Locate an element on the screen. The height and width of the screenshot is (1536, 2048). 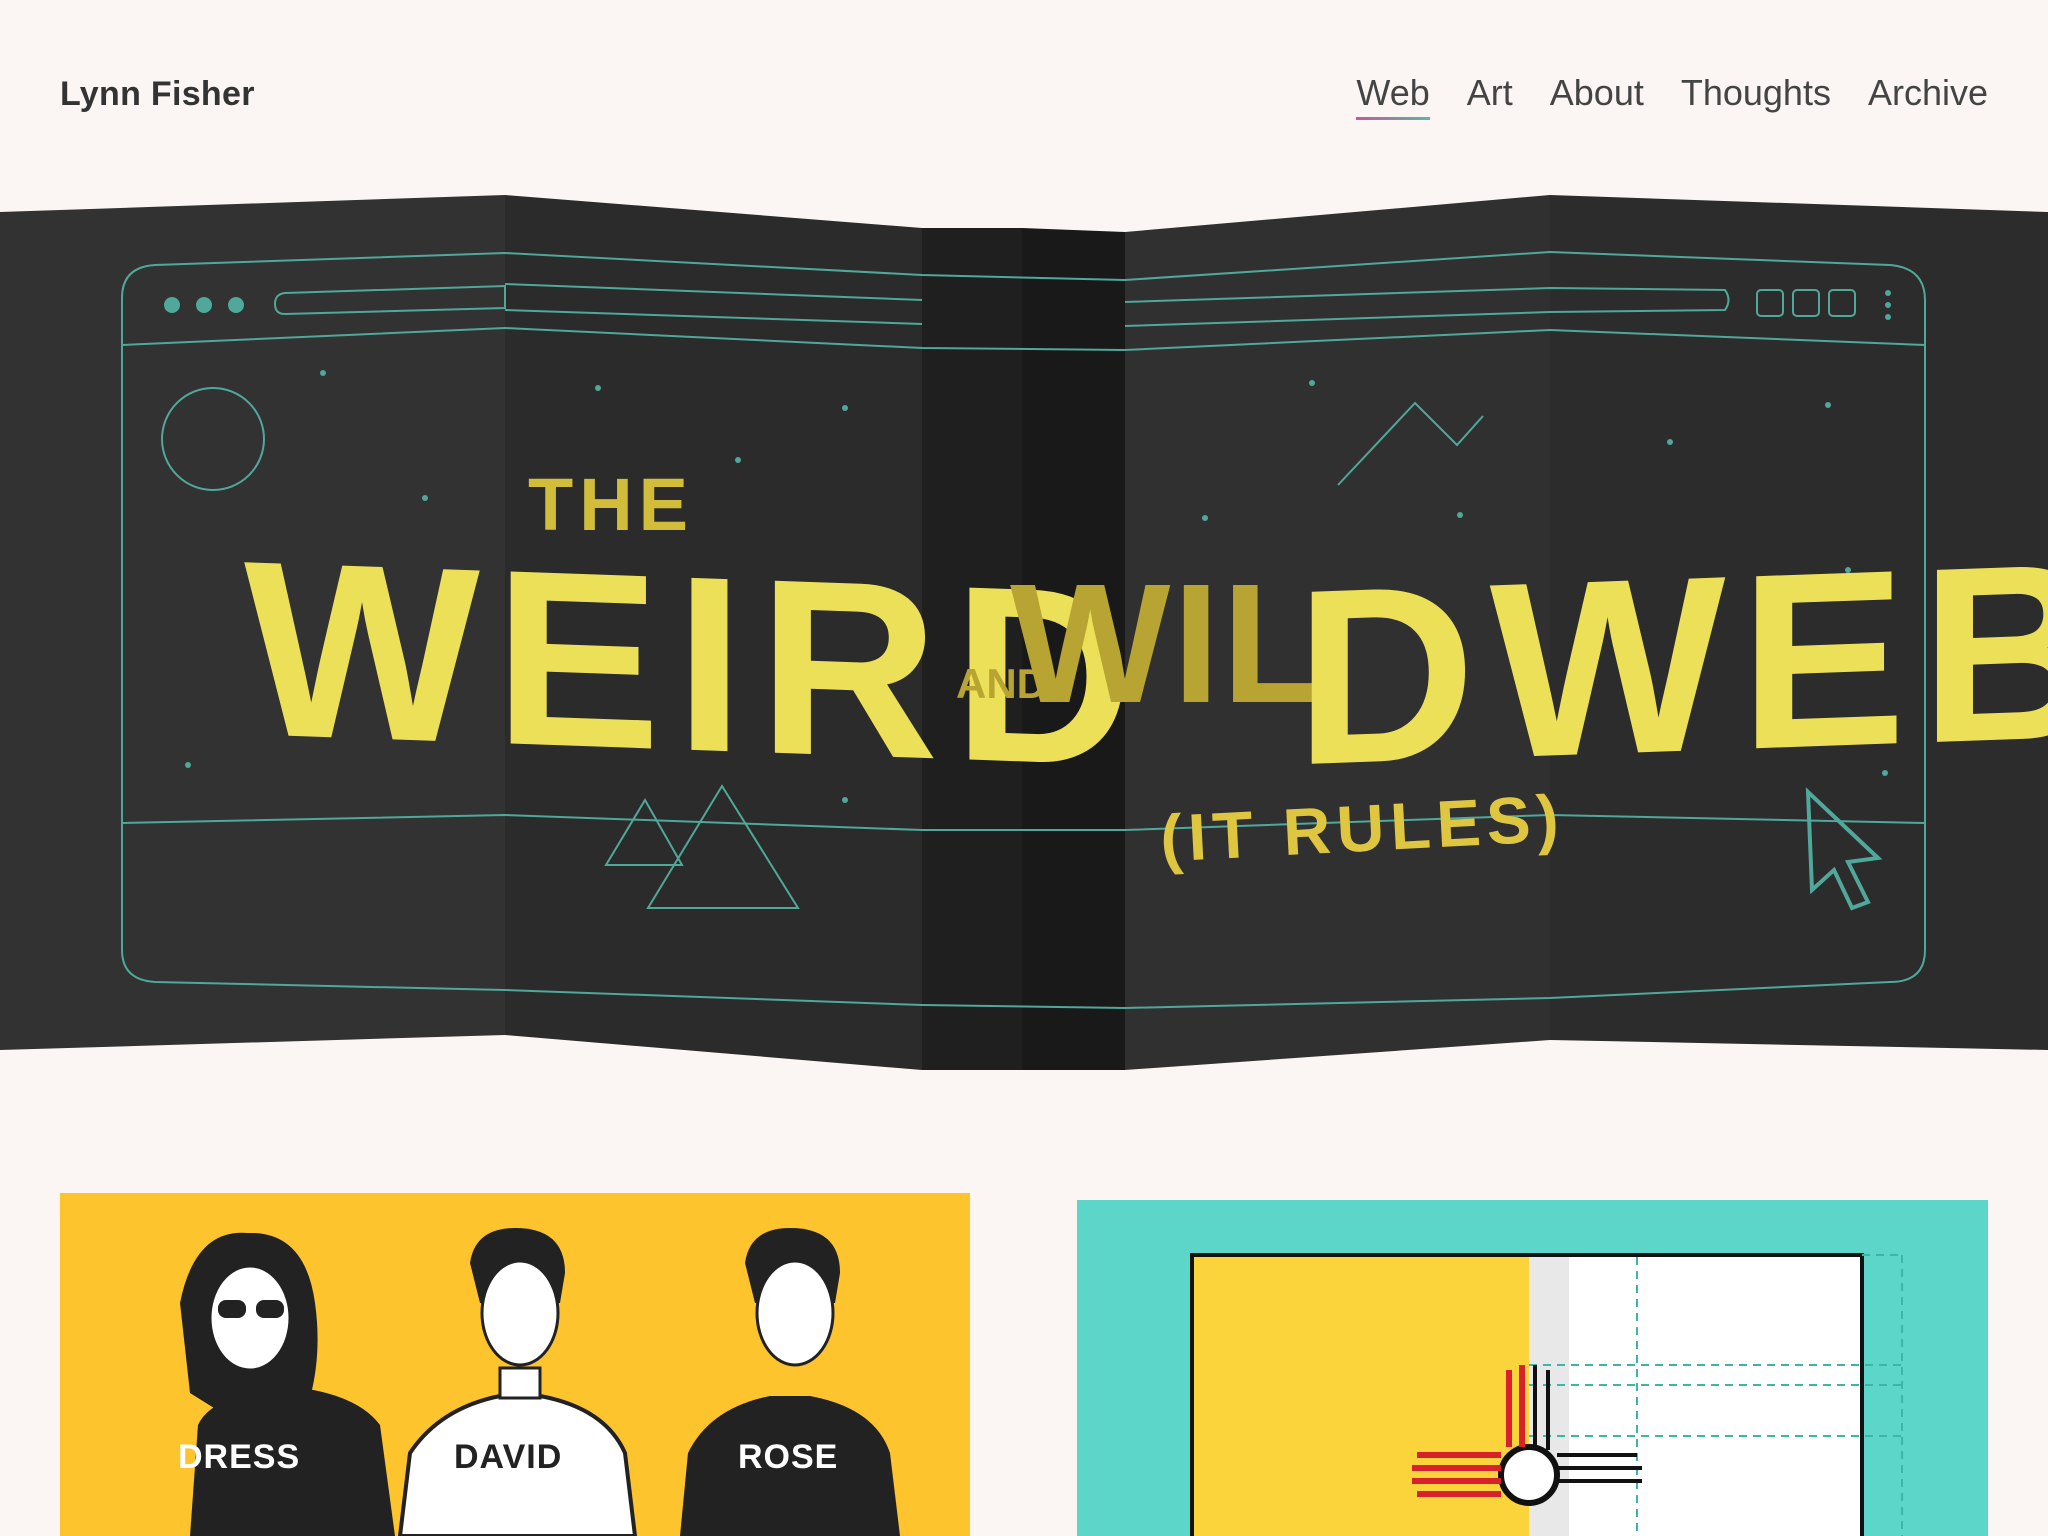
shirt-label-rose: ROSE is located at coordinates (788, 1457).